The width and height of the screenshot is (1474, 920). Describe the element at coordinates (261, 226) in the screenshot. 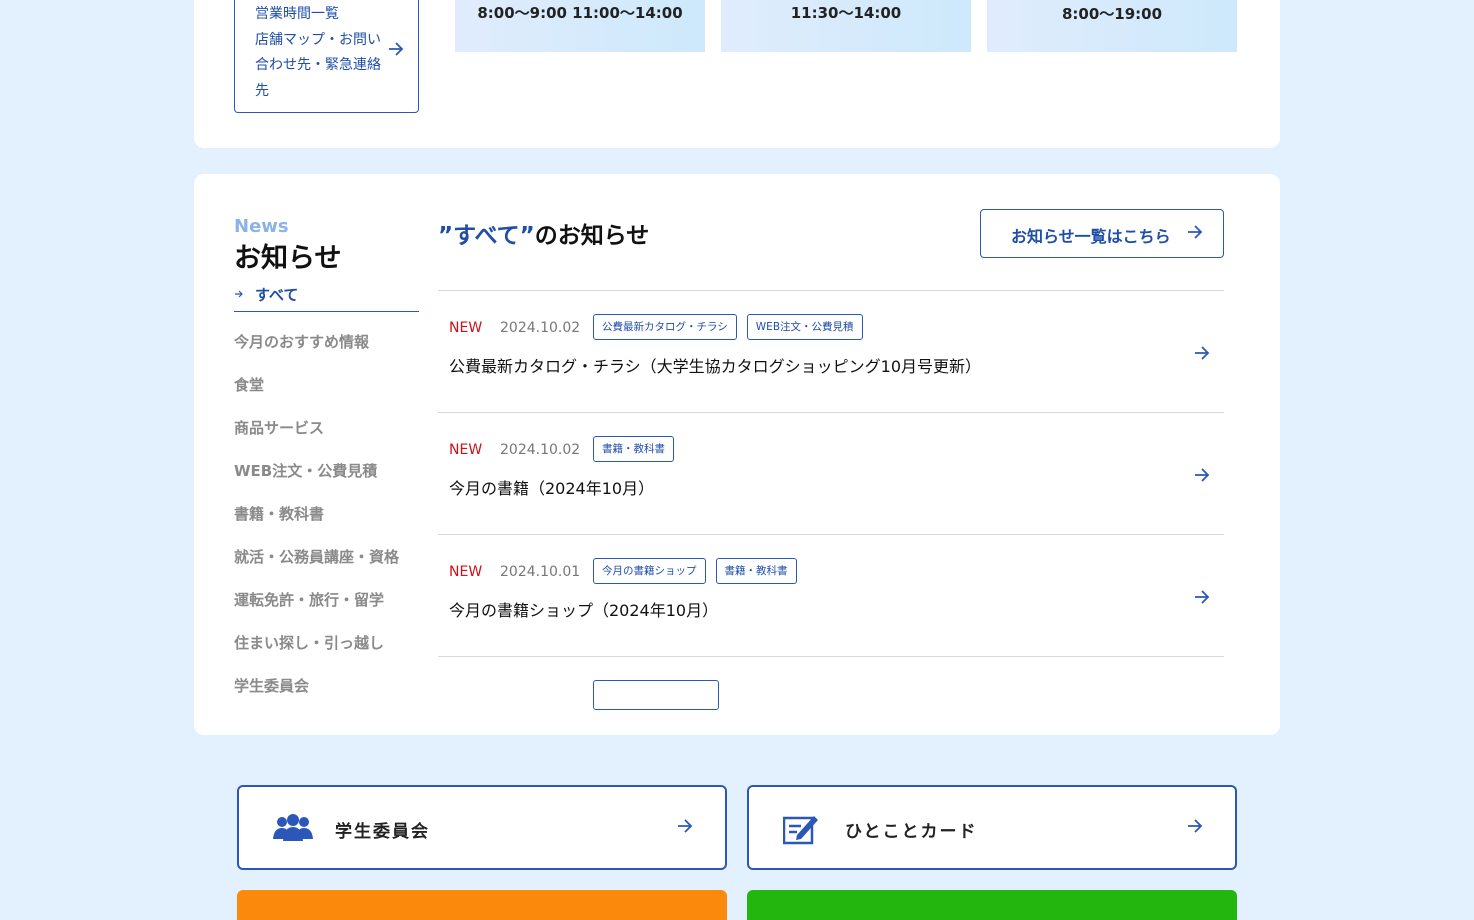

I see `news-label-en: News` at that location.